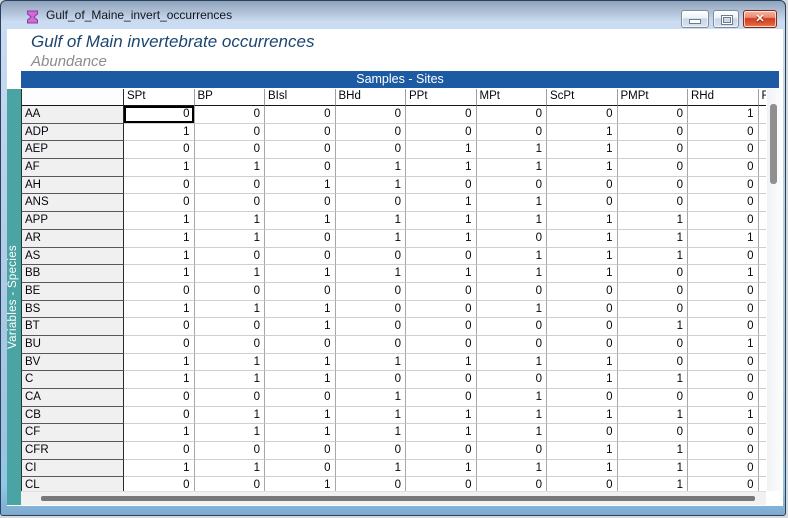 The image size is (788, 518). I want to click on row-header: C, so click(72, 380).